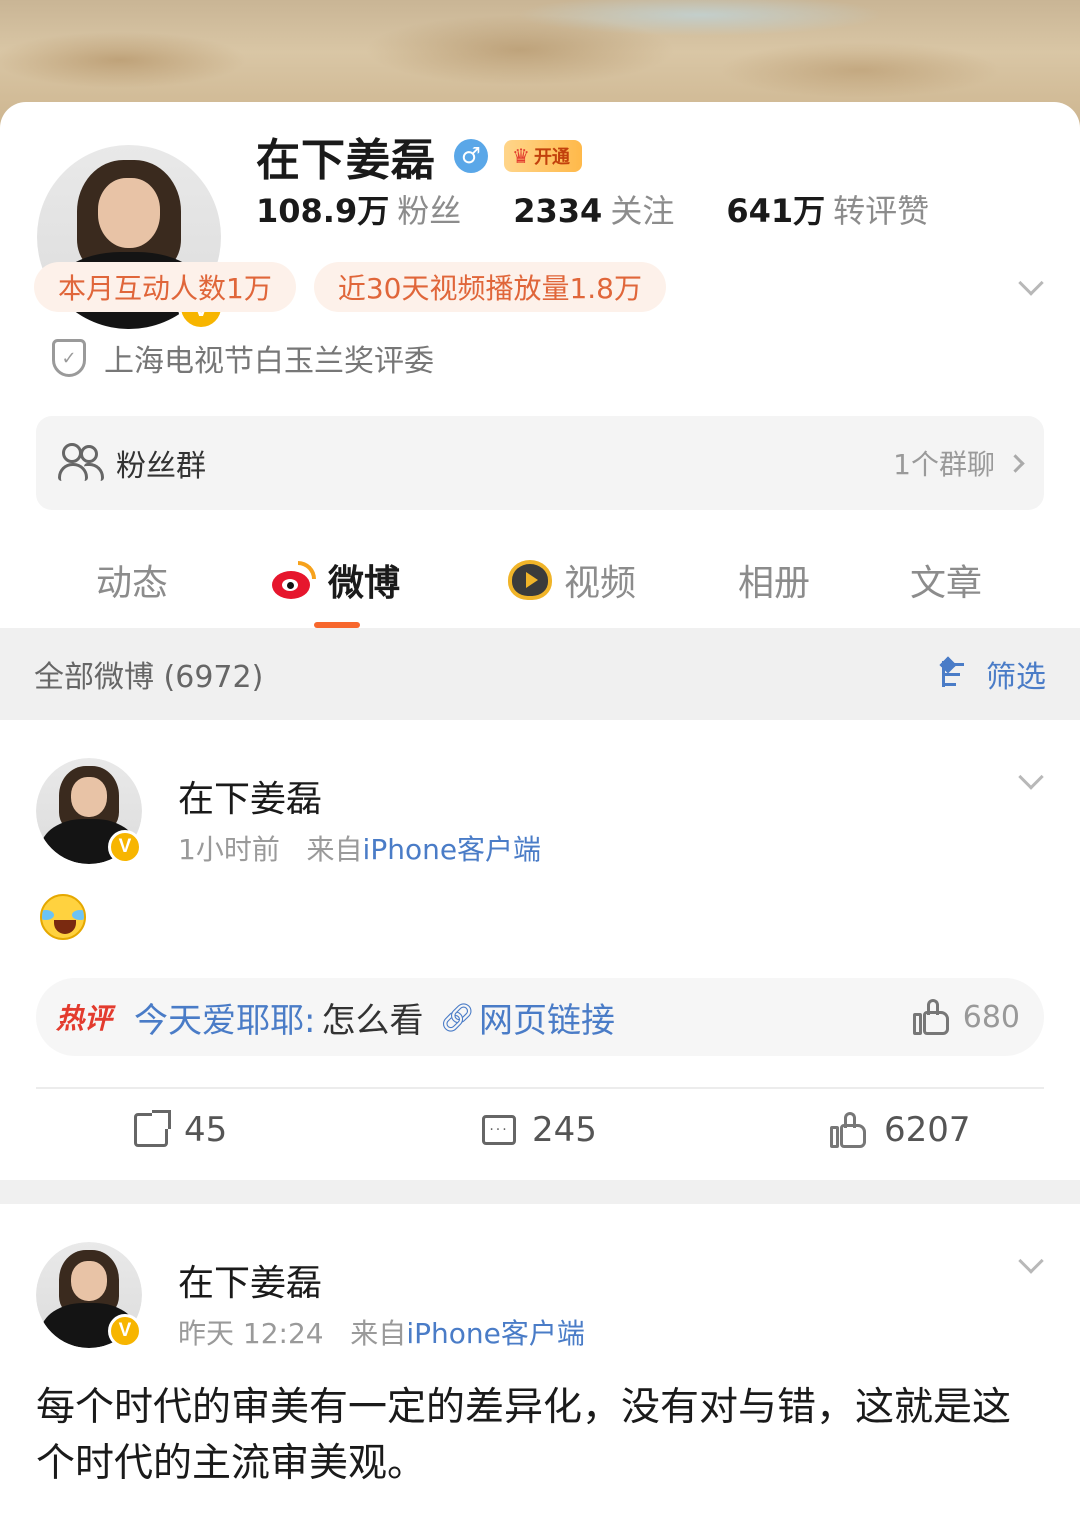 Image resolution: width=1080 pixels, height=1530 pixels. I want to click on crown-icon: ♛, so click(521, 156).